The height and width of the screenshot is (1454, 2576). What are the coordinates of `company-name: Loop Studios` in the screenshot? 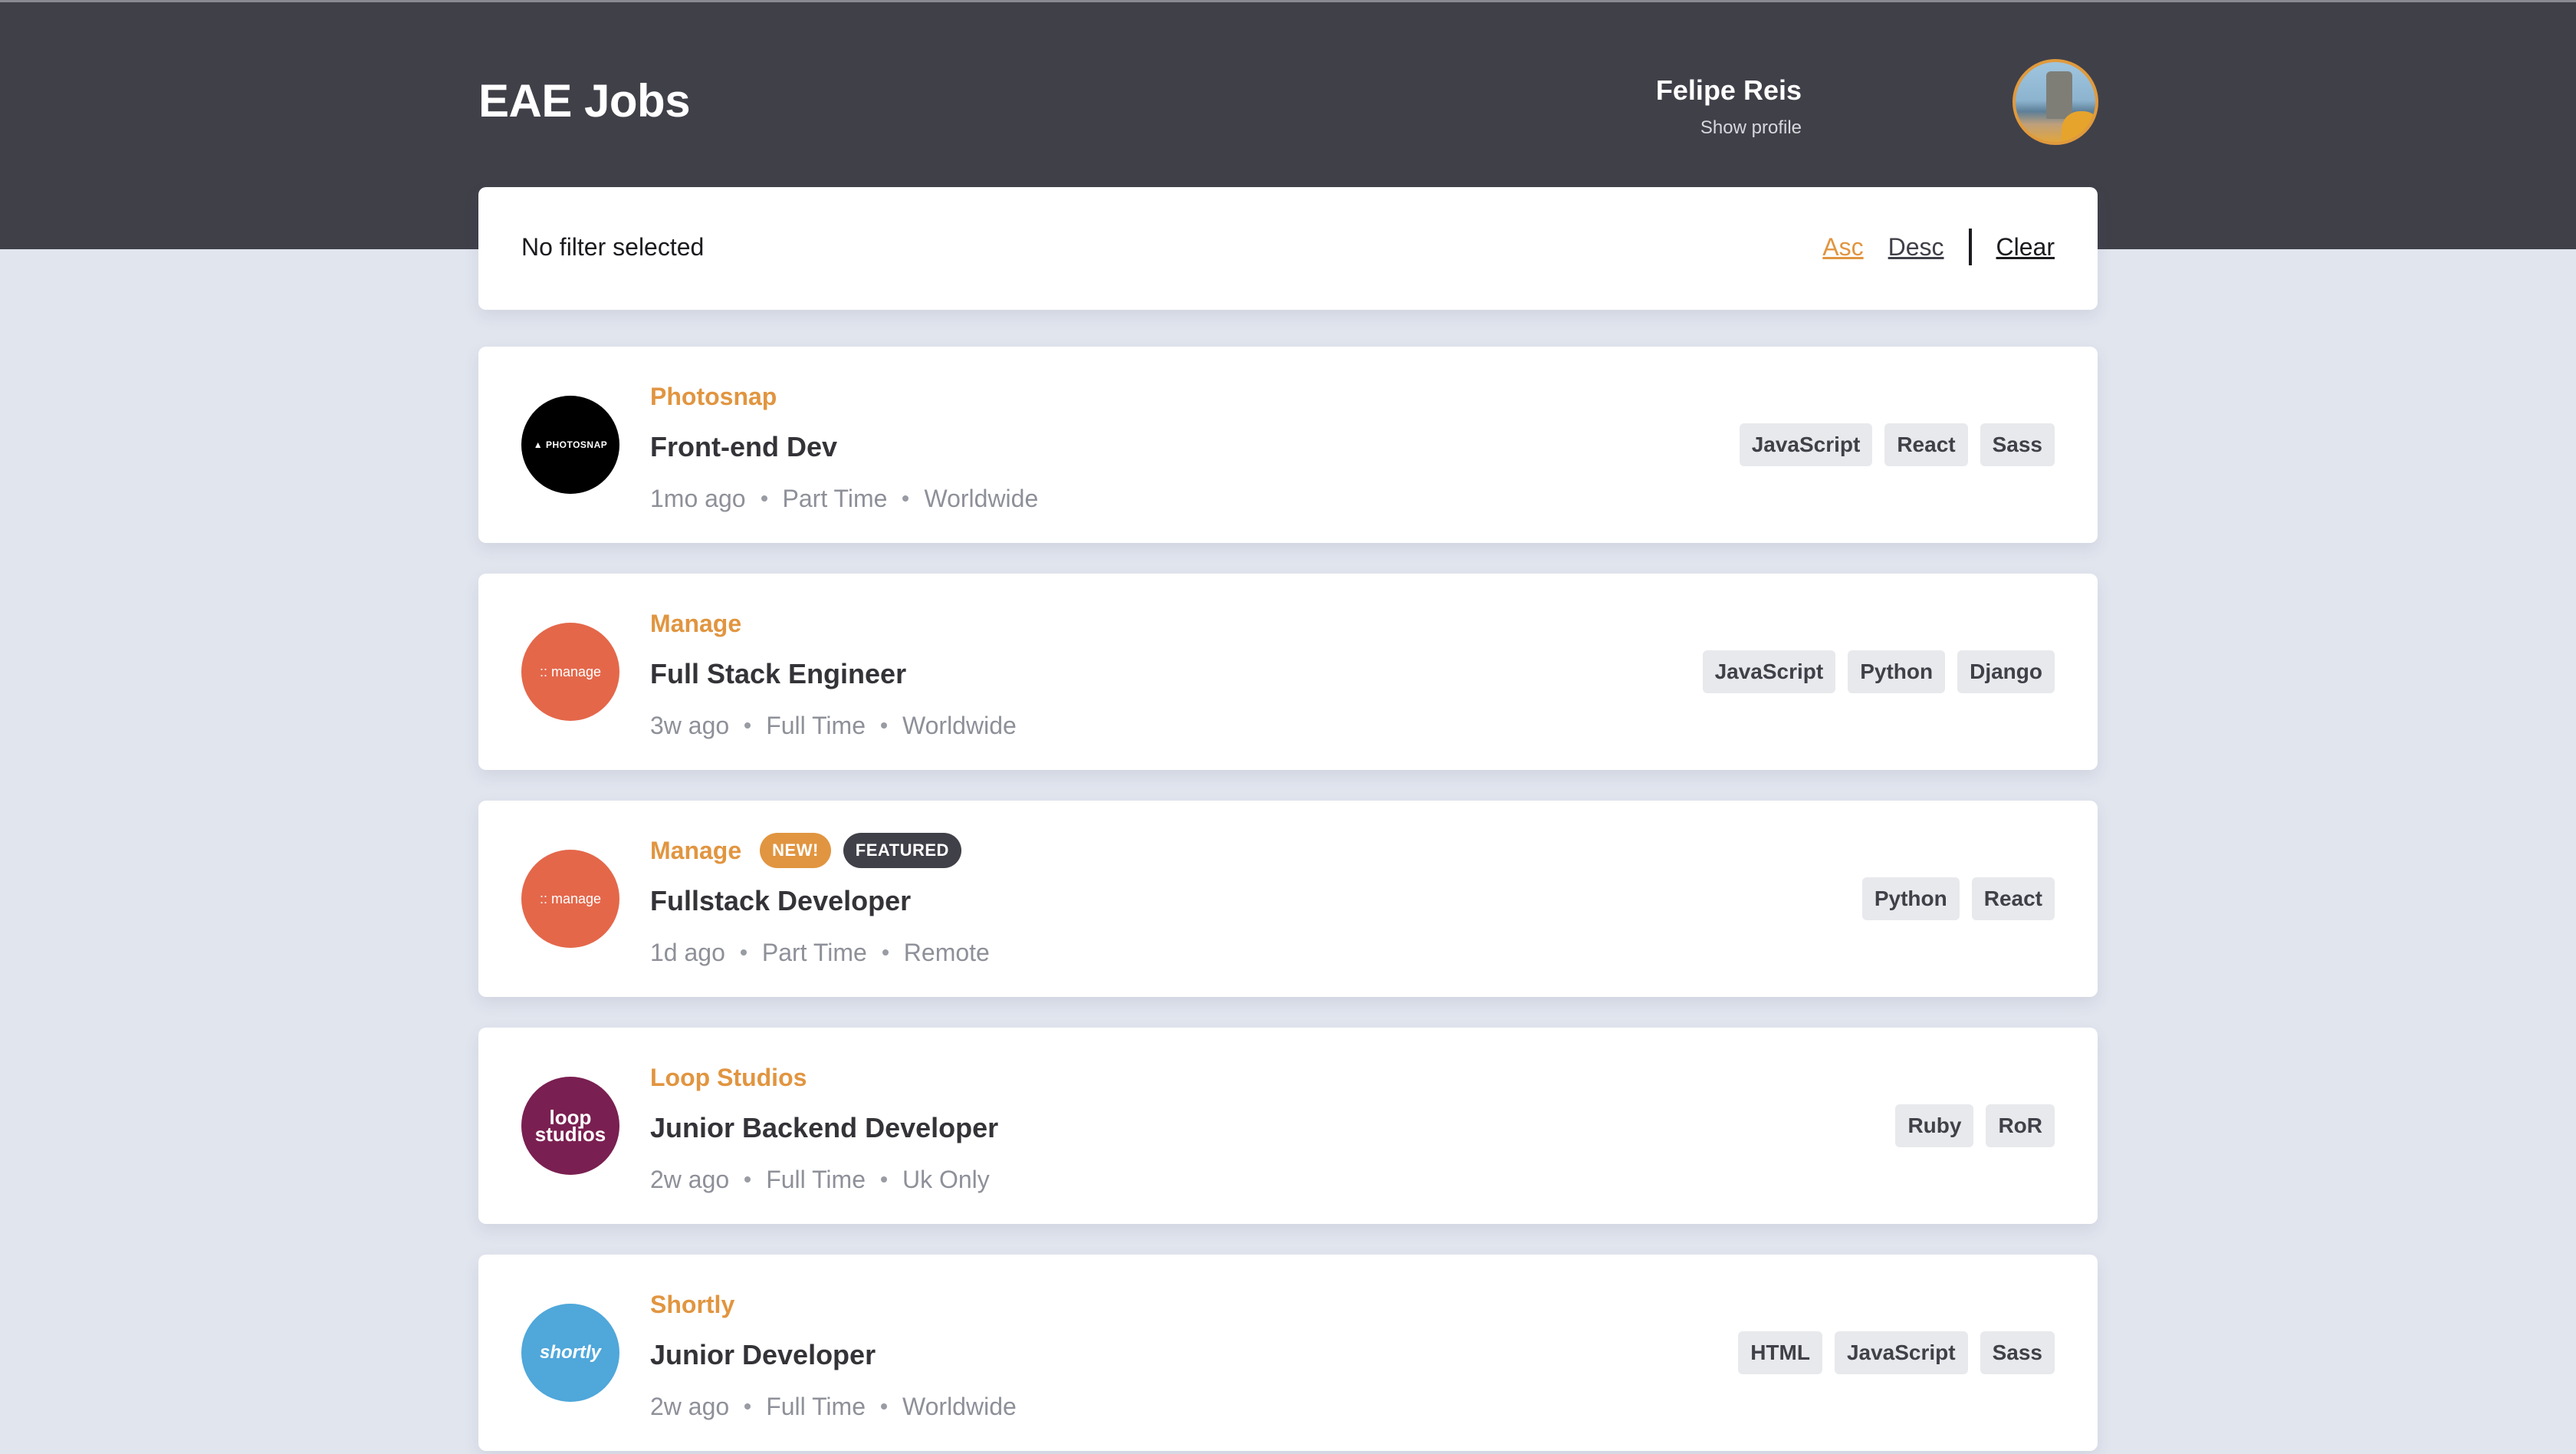 It's located at (729, 1077).